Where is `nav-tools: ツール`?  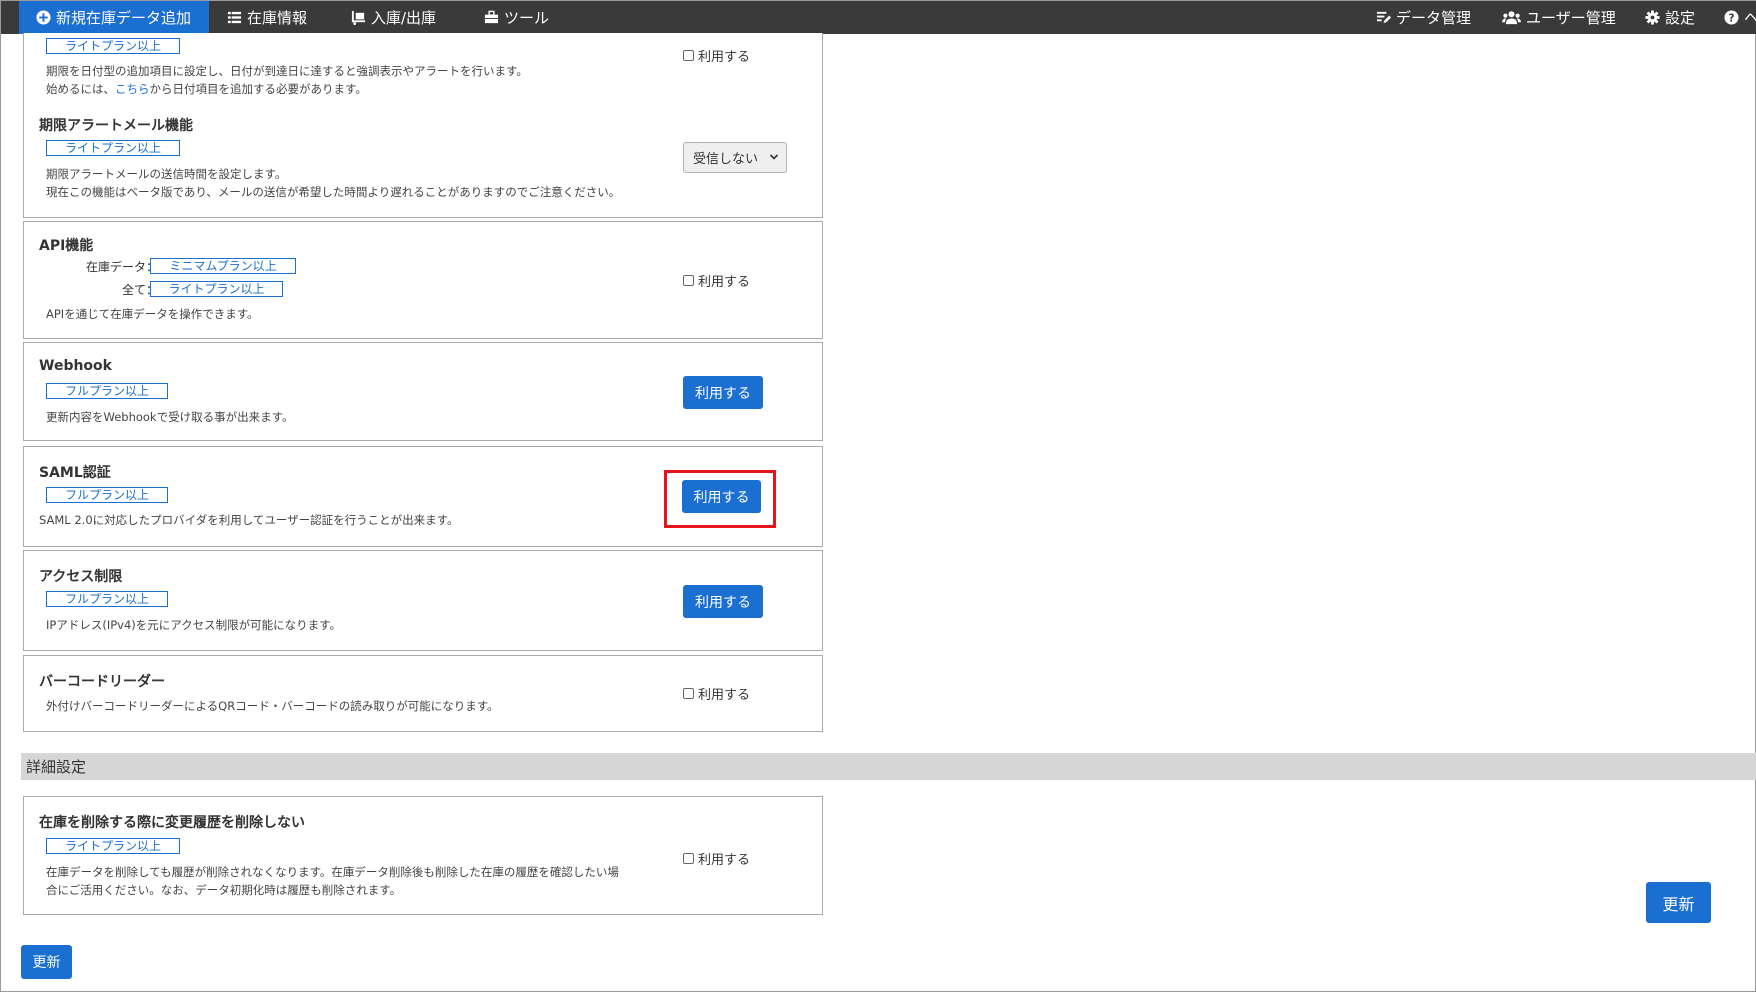
nav-tools: ツール is located at coordinates (516, 17).